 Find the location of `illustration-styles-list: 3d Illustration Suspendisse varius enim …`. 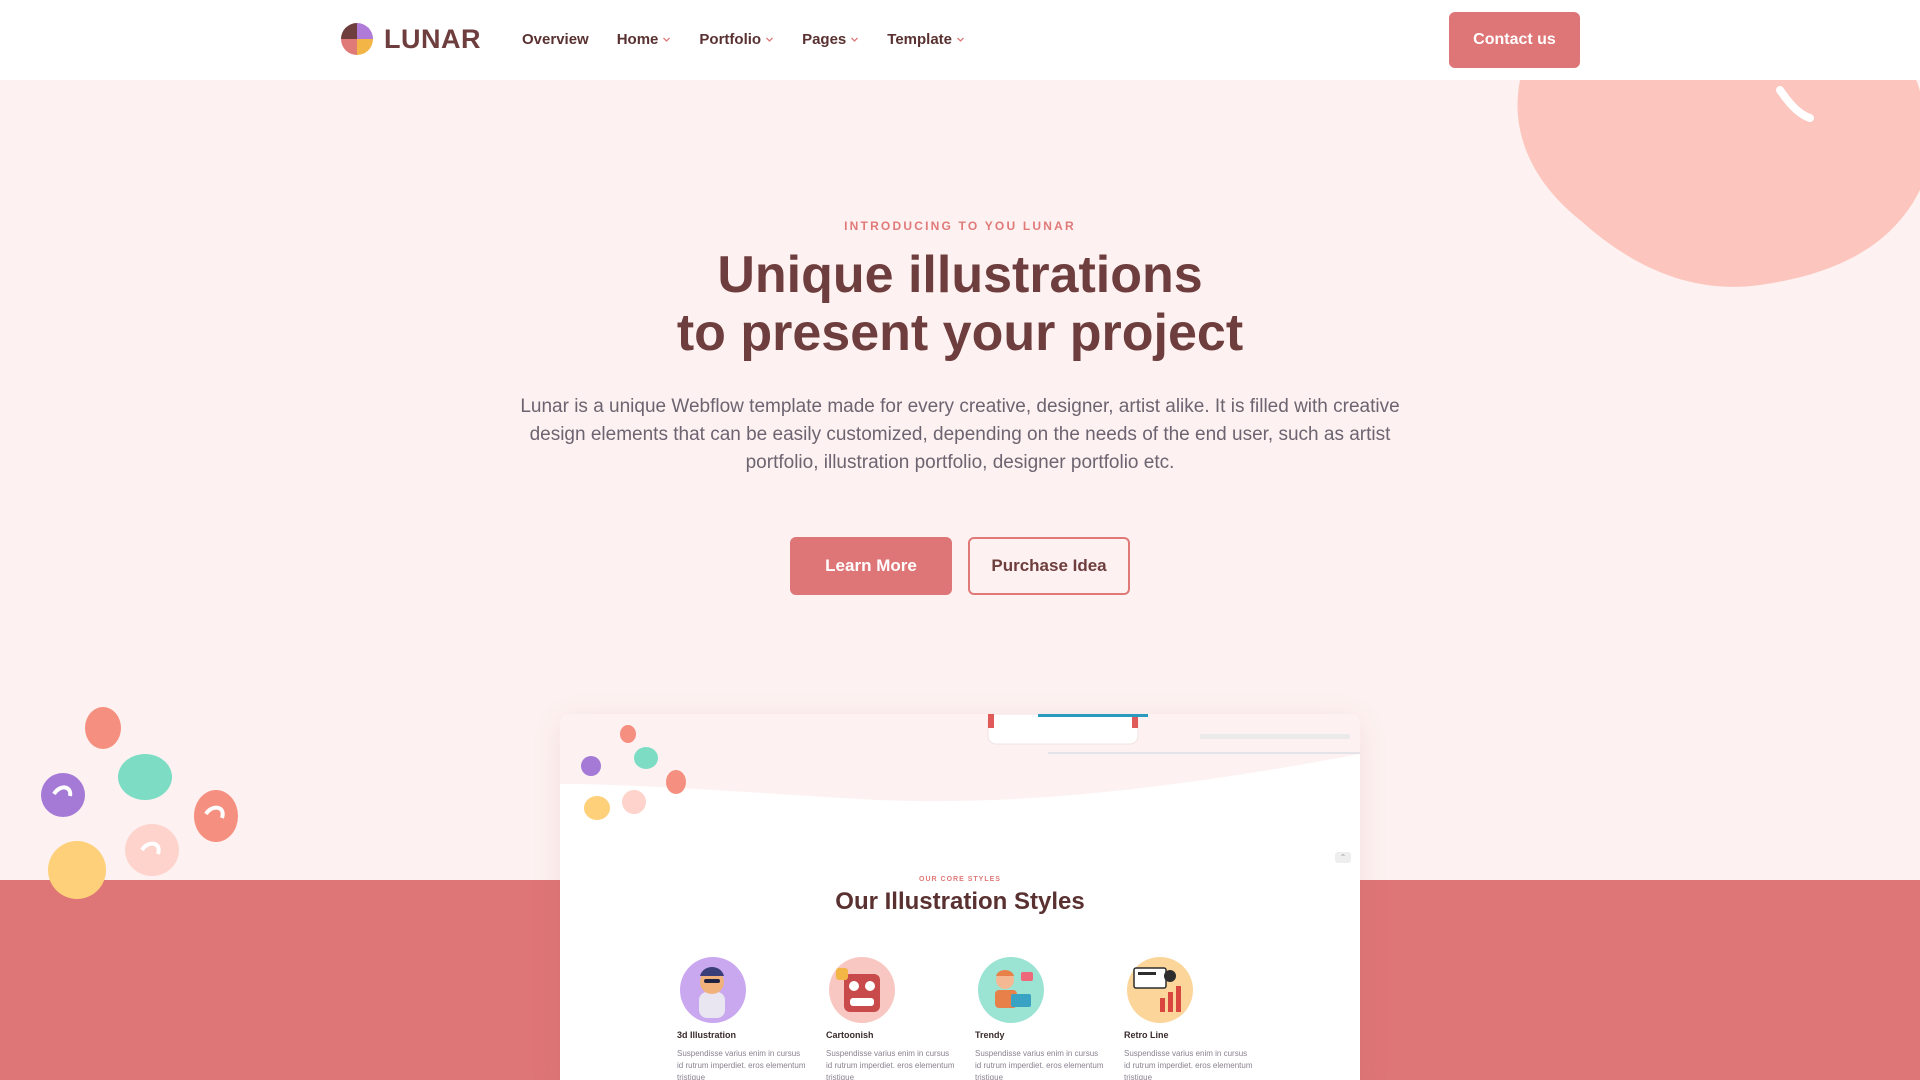

illustration-styles-list: 3d Illustration Suspendisse varius enim … is located at coordinates (975, 1017).